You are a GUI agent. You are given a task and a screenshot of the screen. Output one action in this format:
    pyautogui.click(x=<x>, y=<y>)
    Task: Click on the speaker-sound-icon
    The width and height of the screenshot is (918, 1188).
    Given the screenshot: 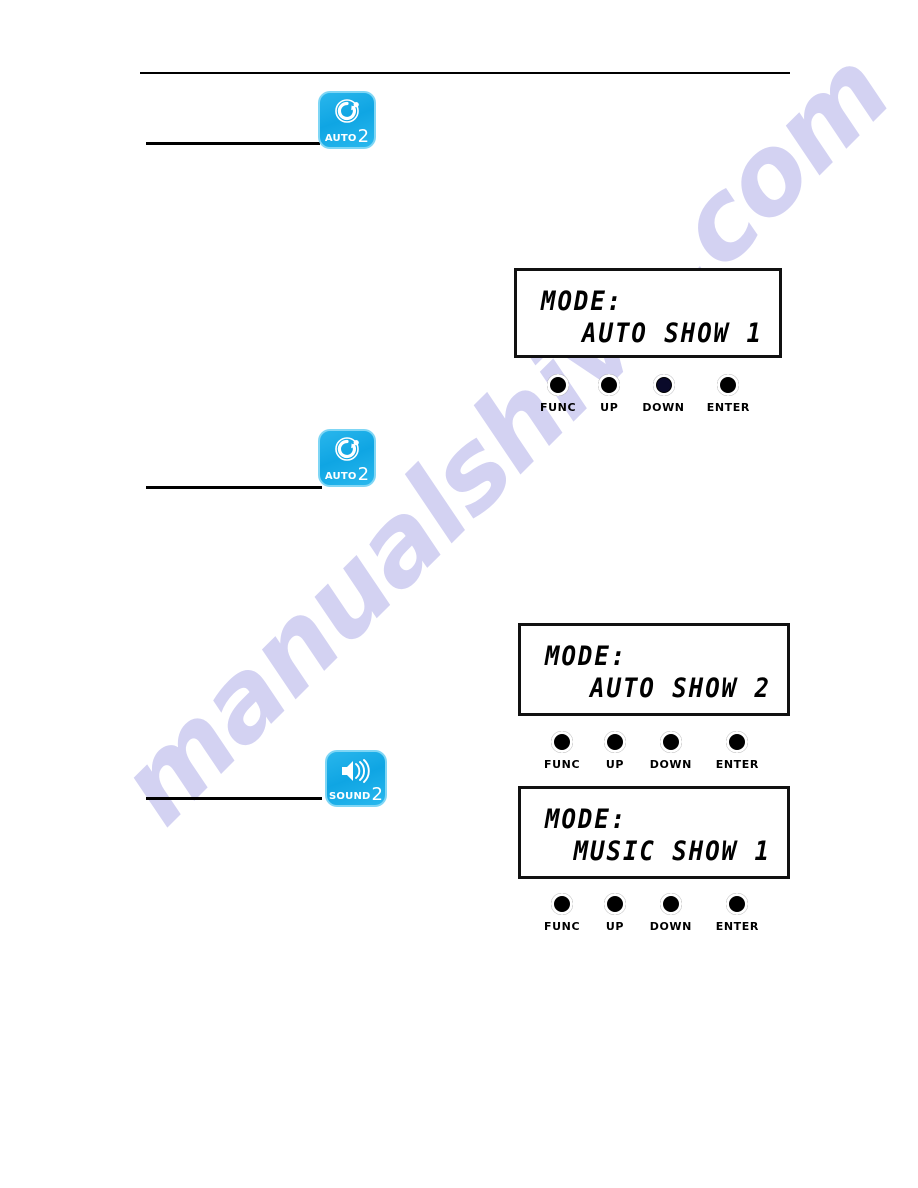 What is the action you would take?
    pyautogui.click(x=356, y=771)
    